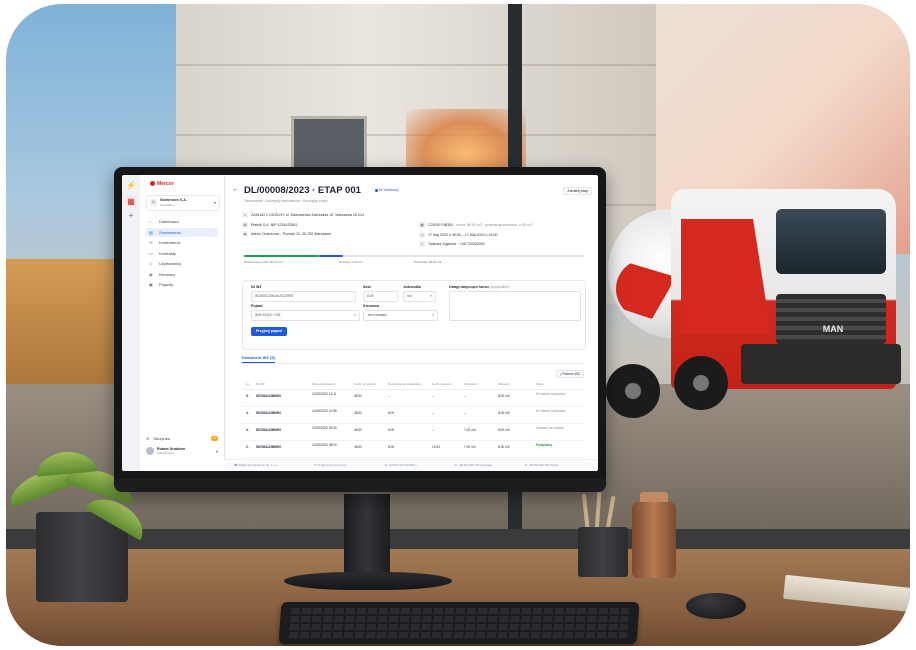  I want to click on footer-contact: ✉ info@dyspozytor.com.pl, so click(330, 465).